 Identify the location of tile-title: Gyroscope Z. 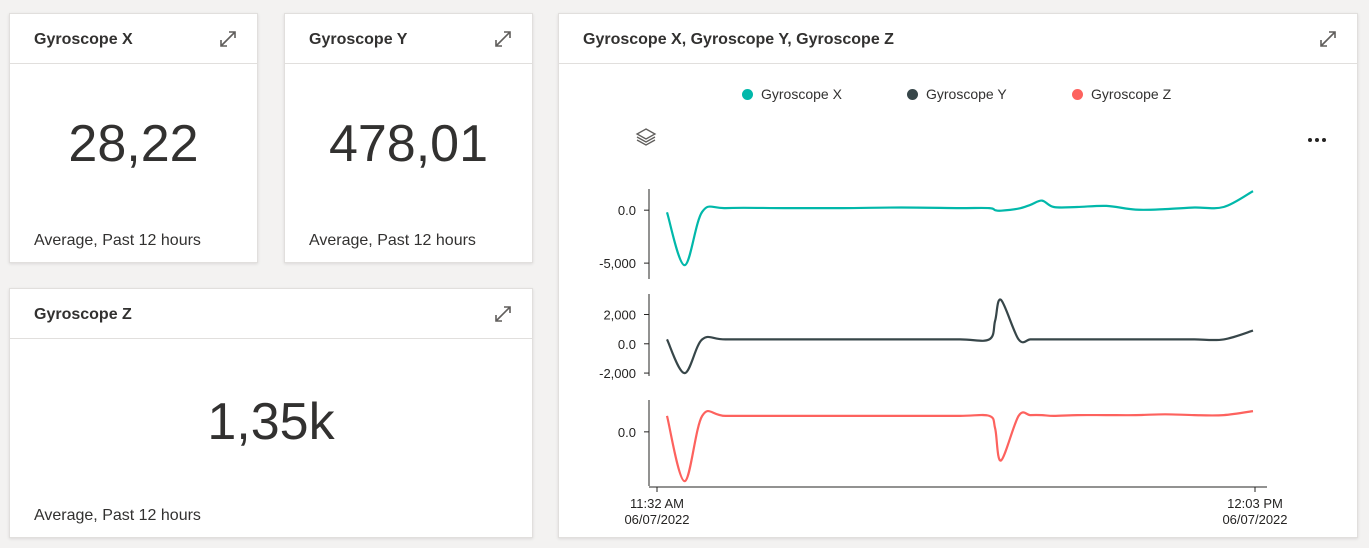
(83, 314).